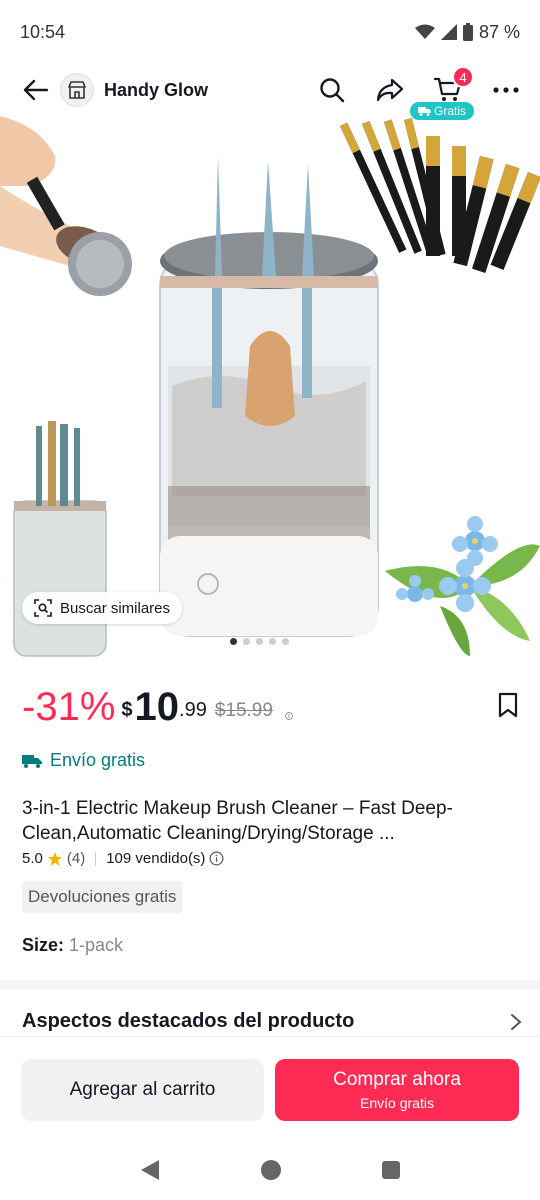 The width and height of the screenshot is (540, 1200). What do you see at coordinates (463, 77) in the screenshot?
I see `cart-count-badge: 4` at bounding box center [463, 77].